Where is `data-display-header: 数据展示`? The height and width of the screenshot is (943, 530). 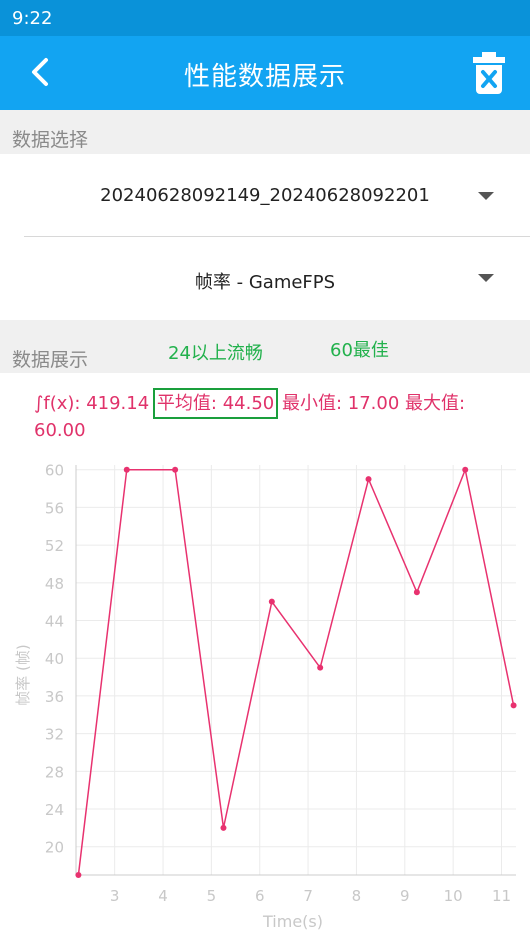
data-display-header: 数据展示 is located at coordinates (265, 346).